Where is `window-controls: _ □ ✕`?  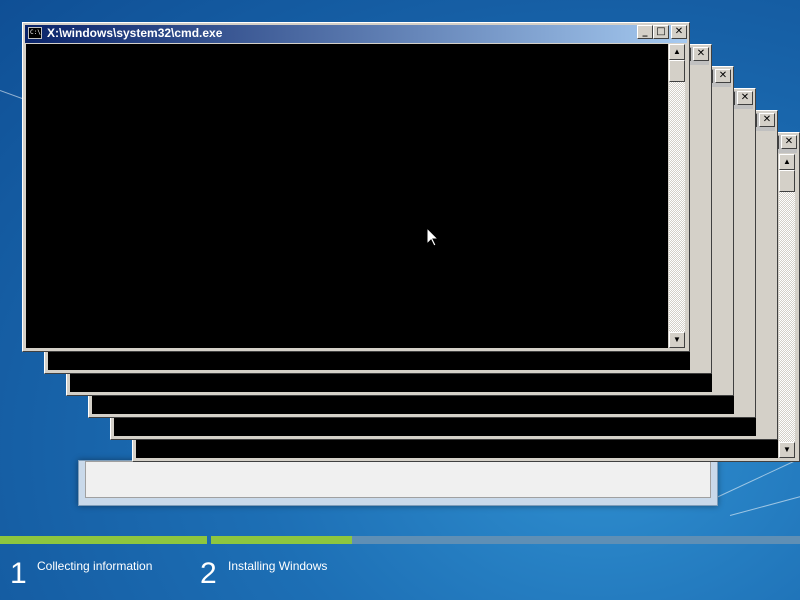
window-controls: _ □ ✕ is located at coordinates (662, 32).